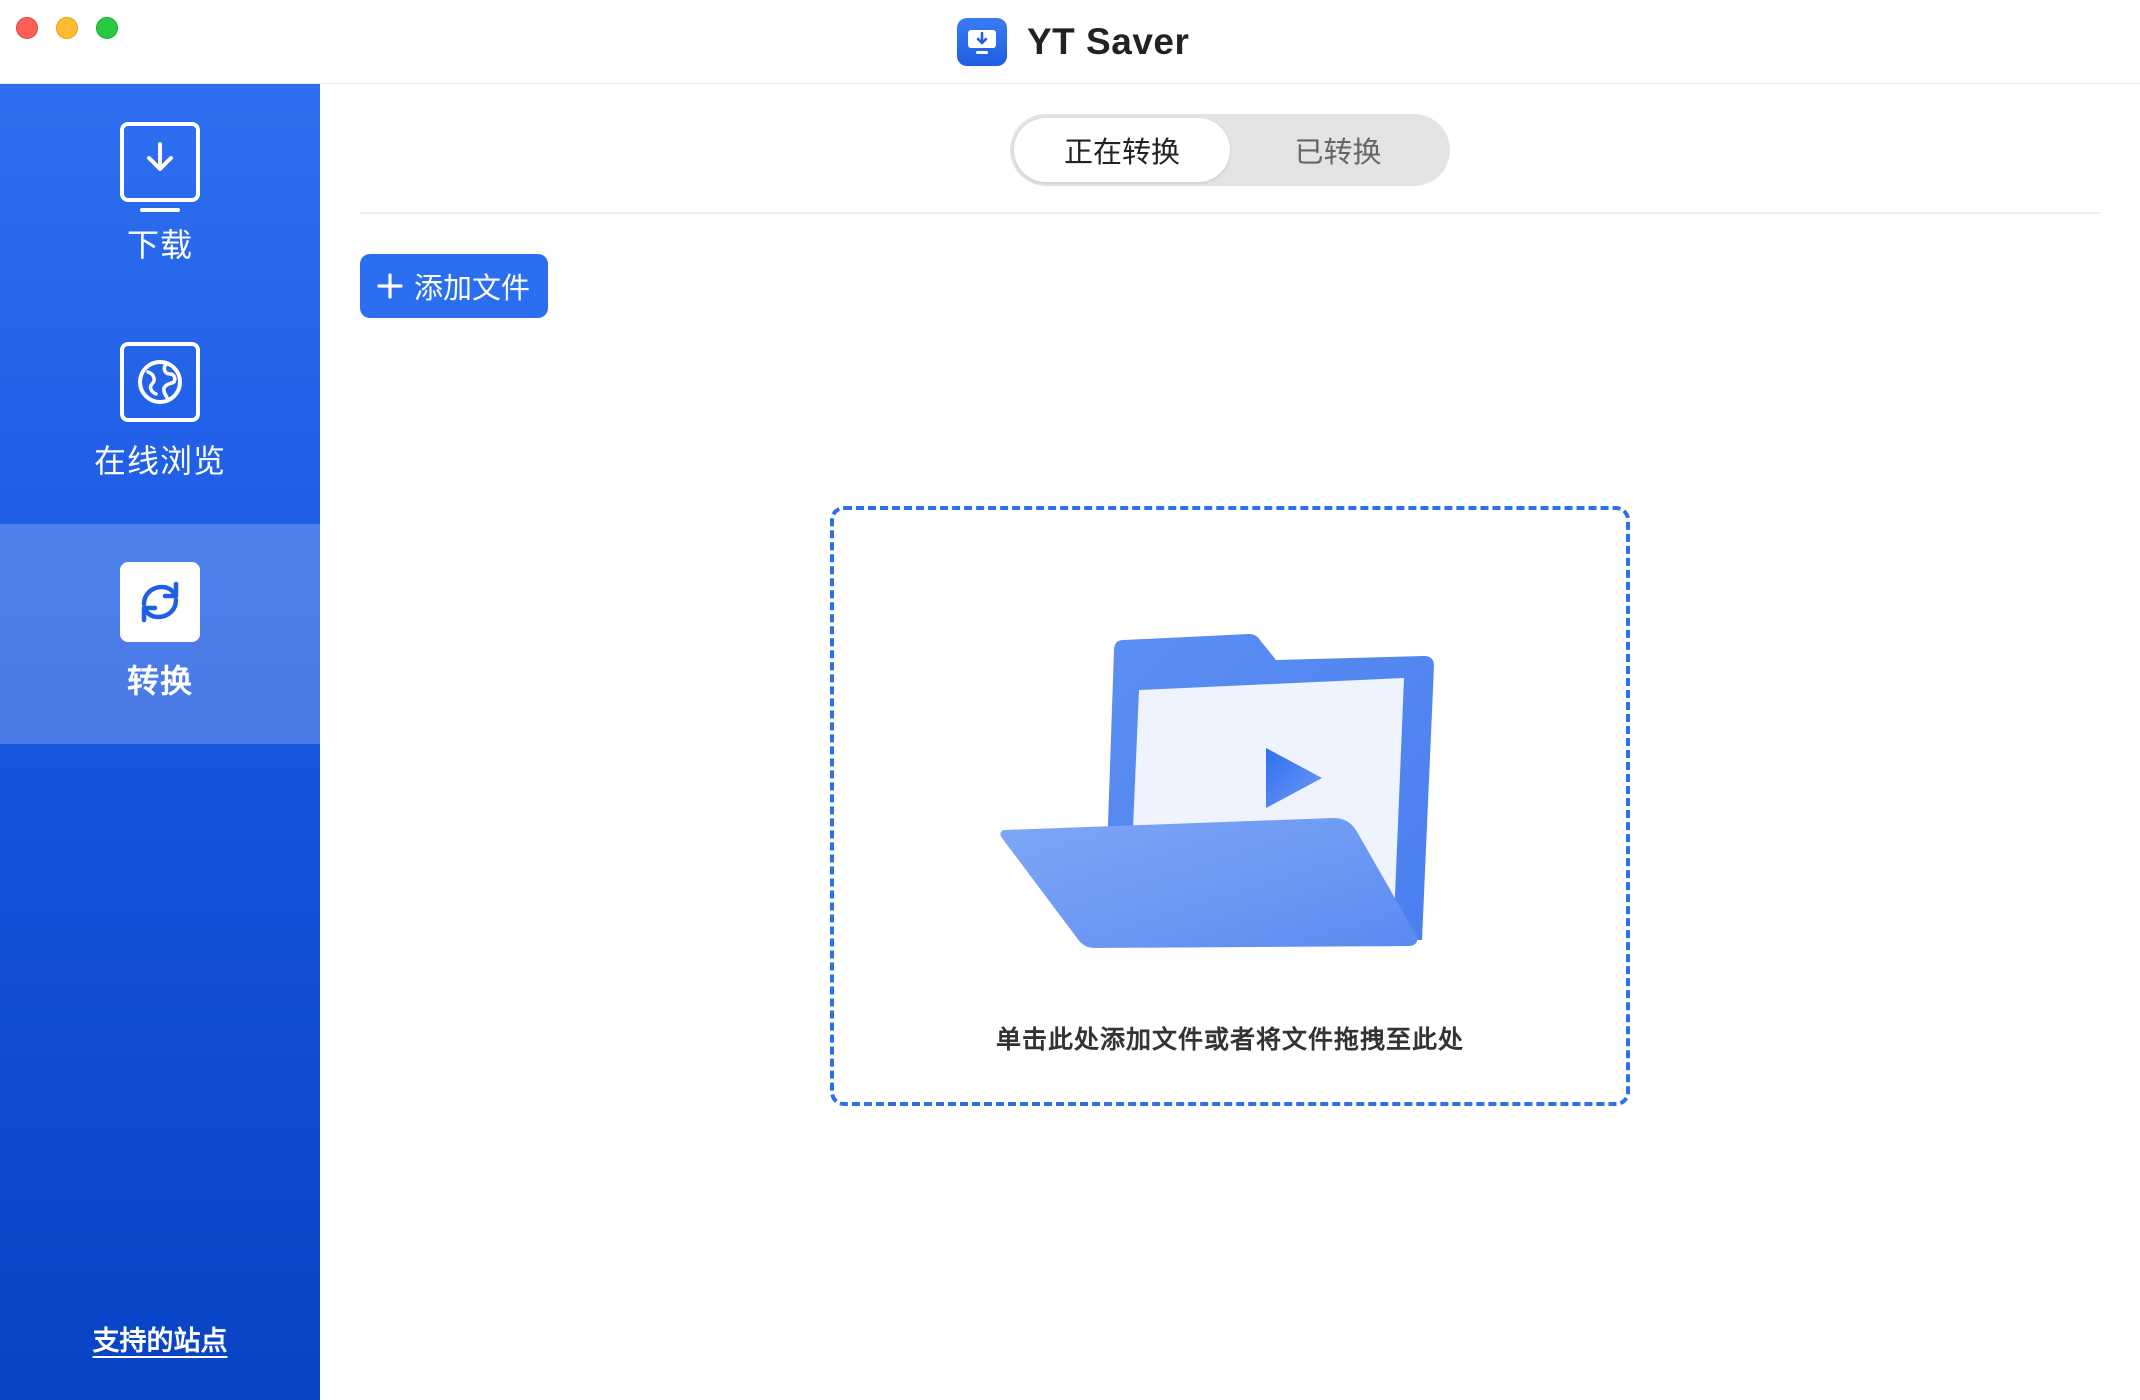  I want to click on sidebar-item-convert: 转换, so click(160, 634).